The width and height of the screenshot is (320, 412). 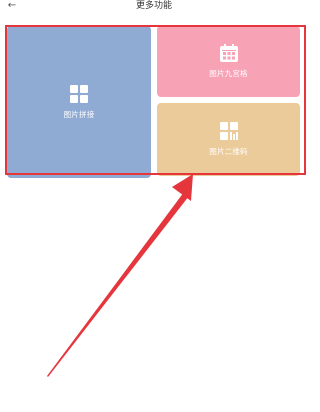 I want to click on qr-code-icon, so click(x=228, y=131).